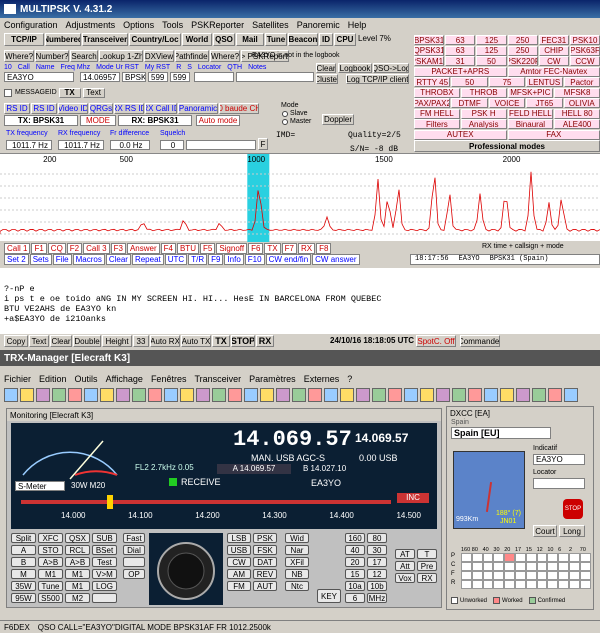 The height and width of the screenshot is (633, 600). I want to click on function-key: Set 2, so click(16, 259).